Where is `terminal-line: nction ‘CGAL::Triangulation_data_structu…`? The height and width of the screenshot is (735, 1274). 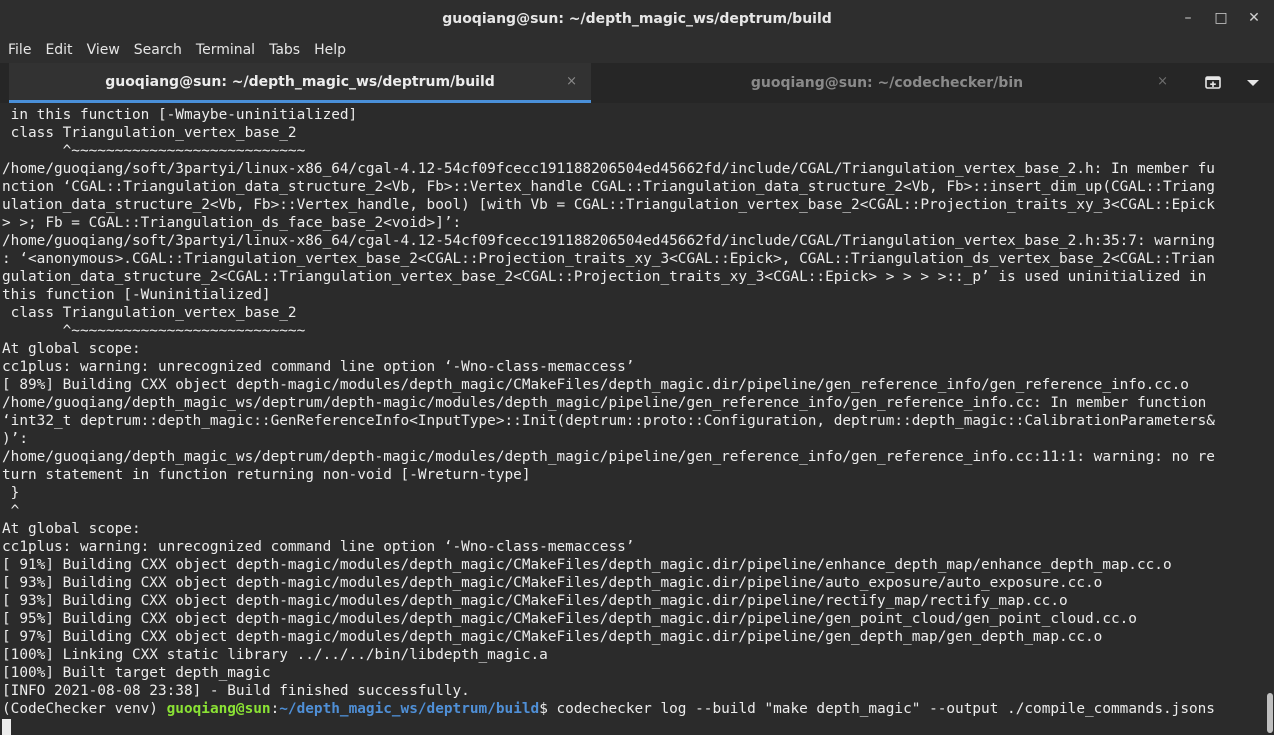 terminal-line: nction ‘CGAL::Triangulation_data_structu… is located at coordinates (608, 187).